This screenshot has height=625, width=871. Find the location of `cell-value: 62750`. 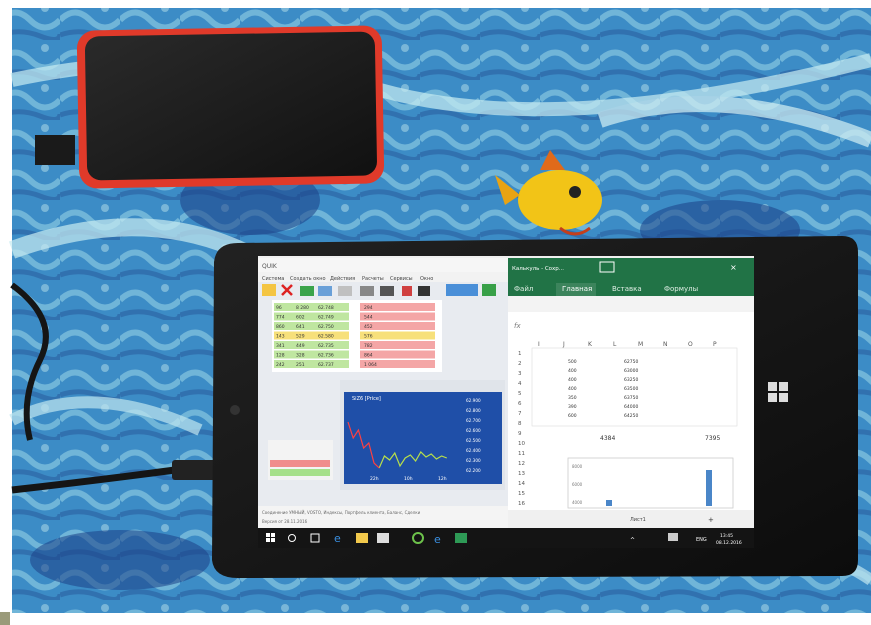

cell-value: 62750 is located at coordinates (631, 362).